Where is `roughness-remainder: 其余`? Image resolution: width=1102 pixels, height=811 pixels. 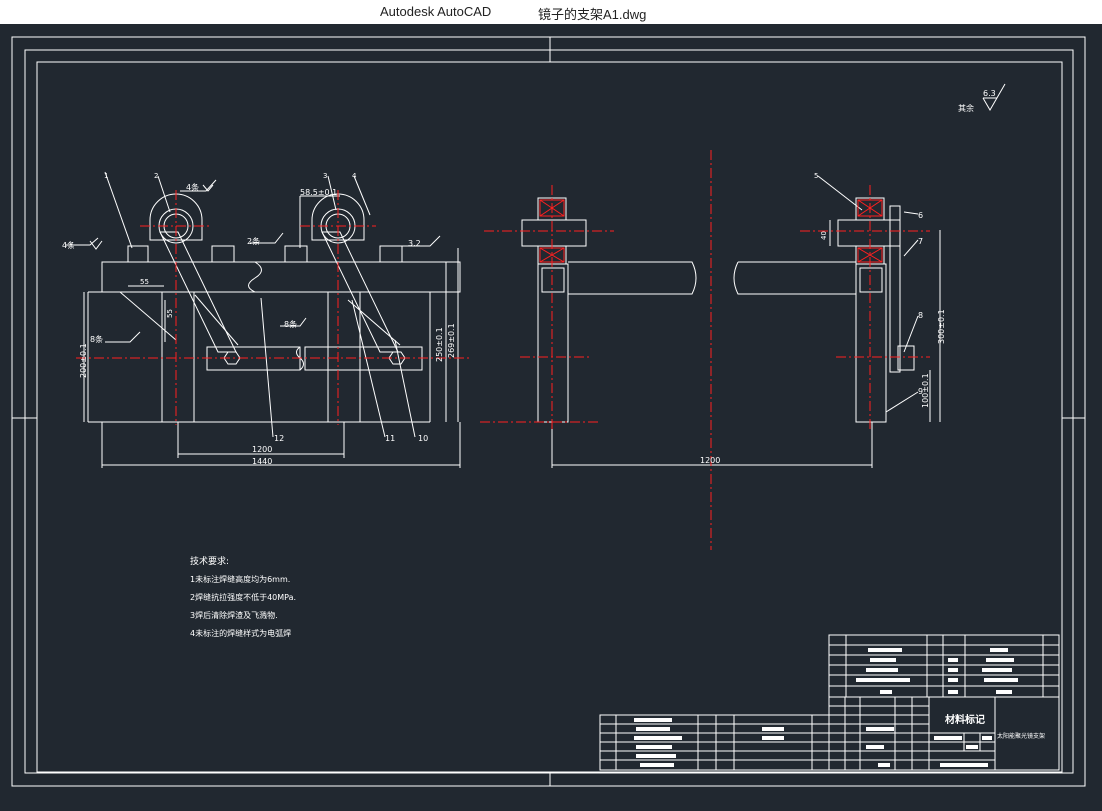 roughness-remainder: 其余 is located at coordinates (966, 108).